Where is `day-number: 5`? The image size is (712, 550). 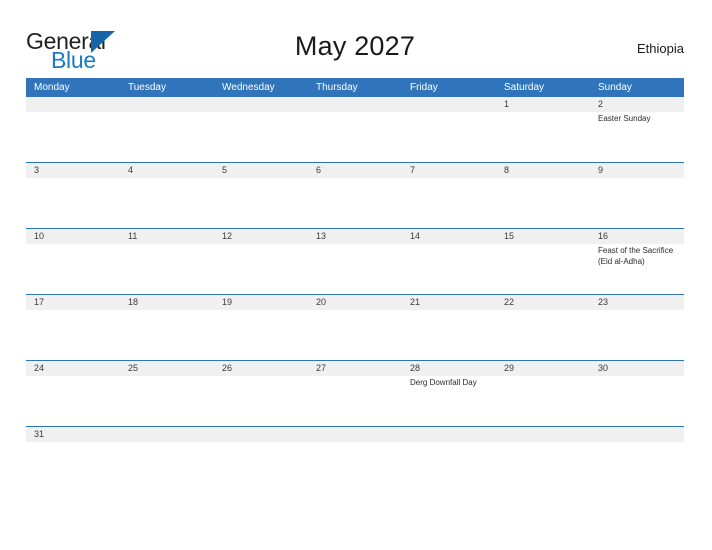
day-number: 5 is located at coordinates (225, 170).